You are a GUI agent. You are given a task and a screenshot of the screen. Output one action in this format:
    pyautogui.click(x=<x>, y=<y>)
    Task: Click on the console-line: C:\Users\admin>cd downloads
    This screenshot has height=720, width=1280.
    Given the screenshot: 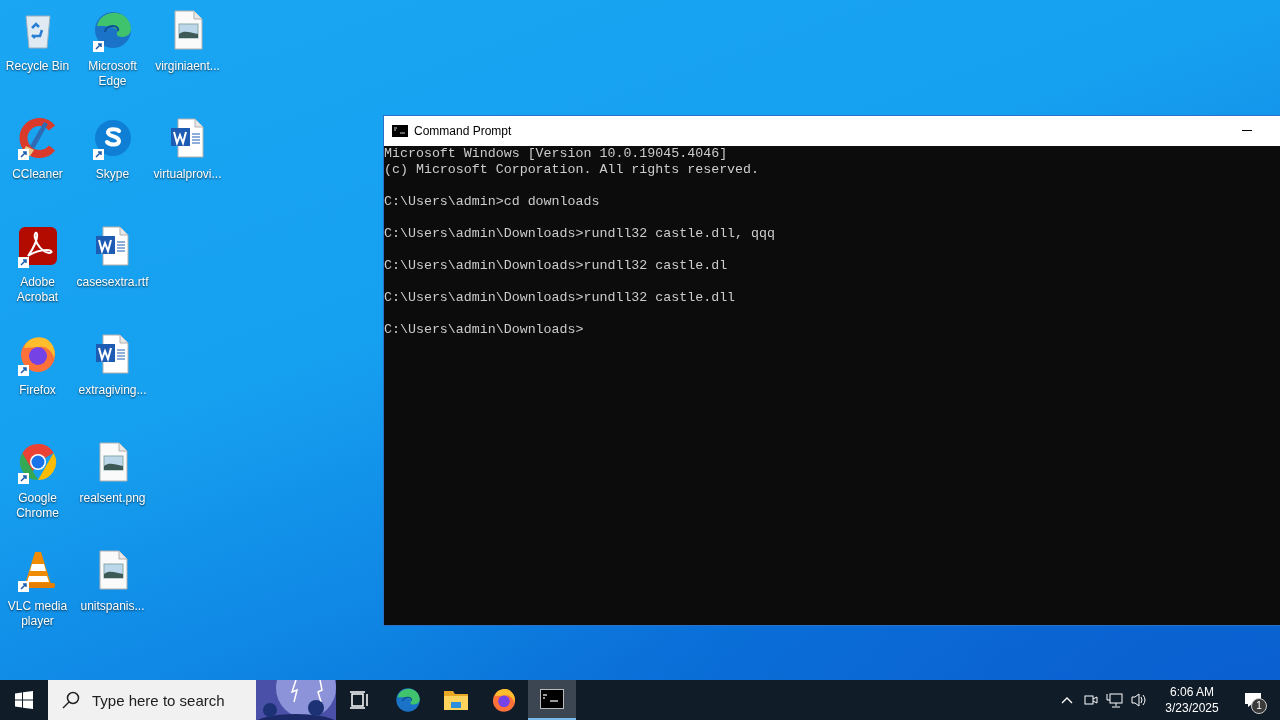 What is the action you would take?
    pyautogui.click(x=492, y=202)
    